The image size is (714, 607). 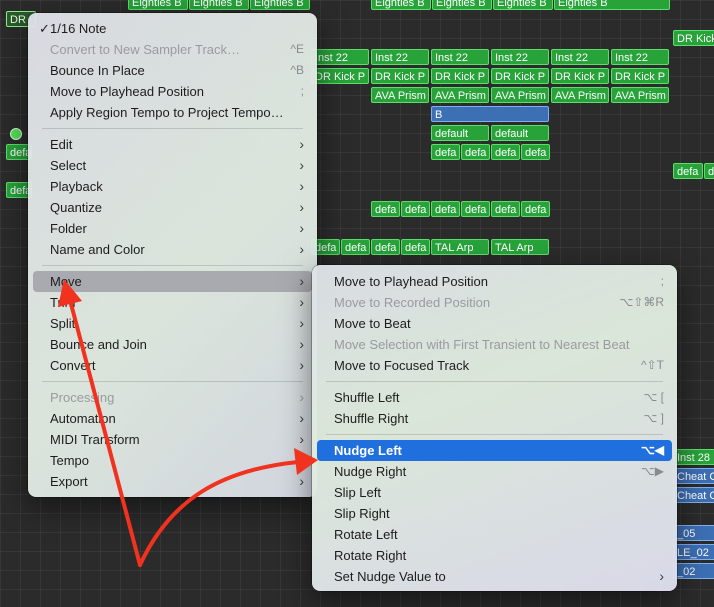 I want to click on annotation-arrow-to-nudge-left, so click(x=219, y=513).